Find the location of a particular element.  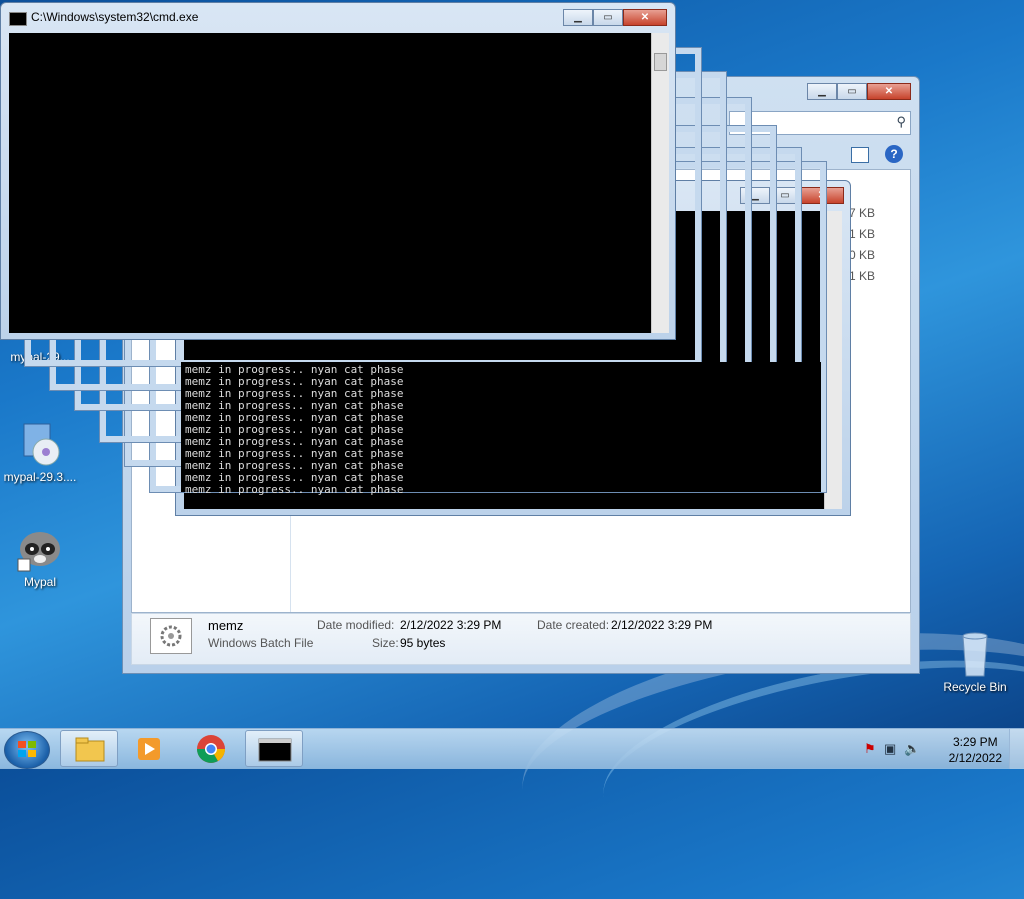

raccoon-icon is located at coordinates (40, 549).